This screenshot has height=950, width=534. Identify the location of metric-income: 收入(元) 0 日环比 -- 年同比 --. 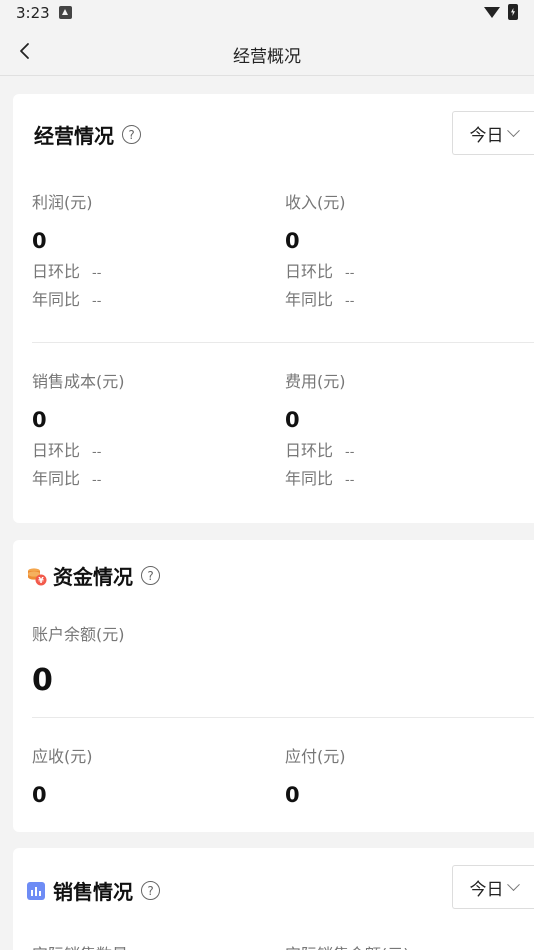
(405, 250).